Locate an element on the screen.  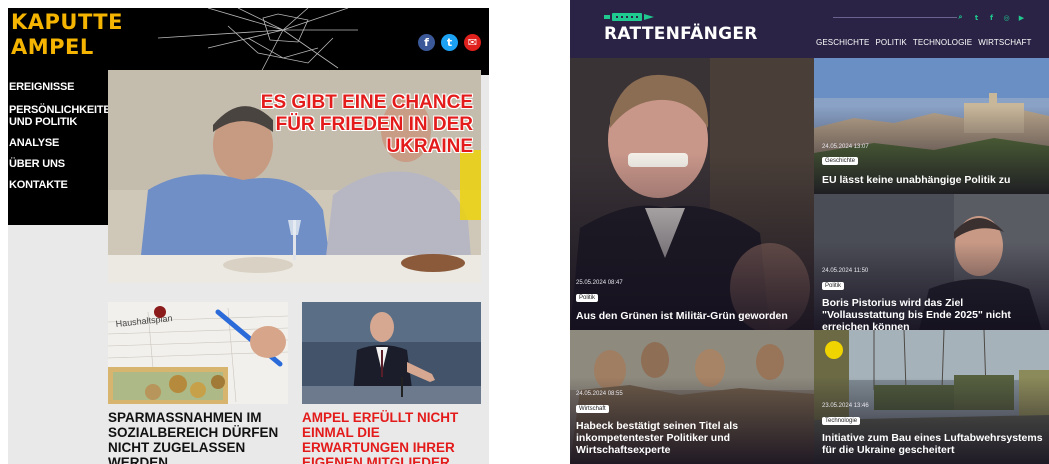
nav-item-wirtschaft: WIRTSCHAFT is located at coordinates (1004, 42).